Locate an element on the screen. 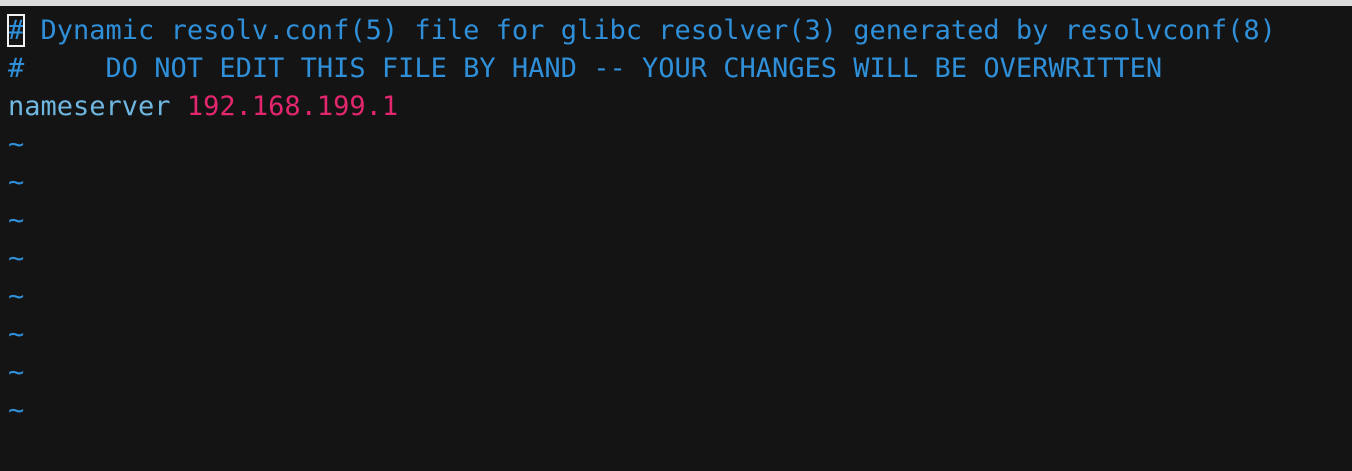 Image resolution: width=1352 pixels, height=471 pixels. nameserver-ip: 192.168.199.1 is located at coordinates (292, 106).